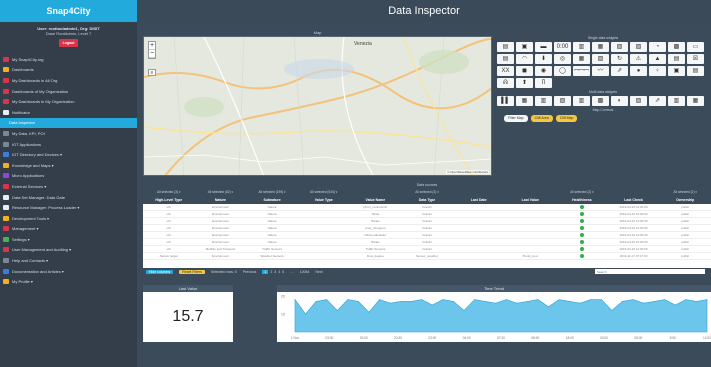 The image size is (711, 367). Describe the element at coordinates (657, 59) in the screenshot. I see `widget-type-button: ▲` at that location.